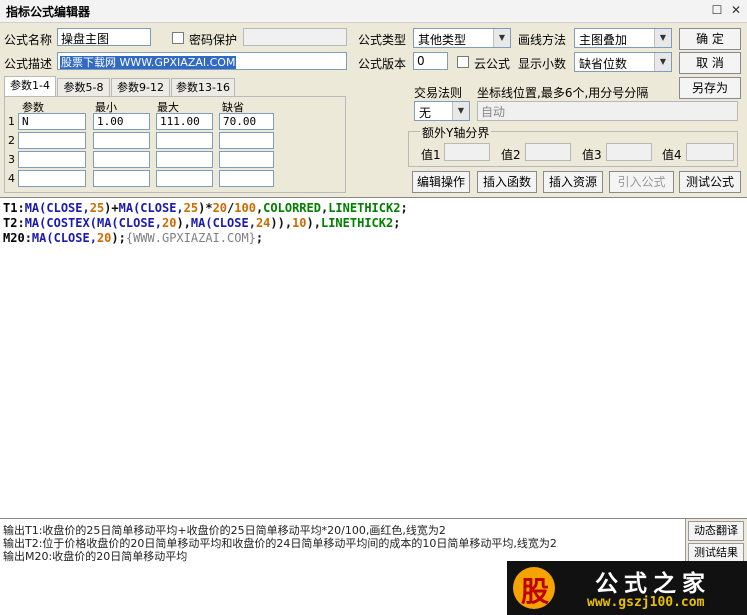 This screenshot has width=747, height=615. I want to click on password-checkbox, so click(178, 38).